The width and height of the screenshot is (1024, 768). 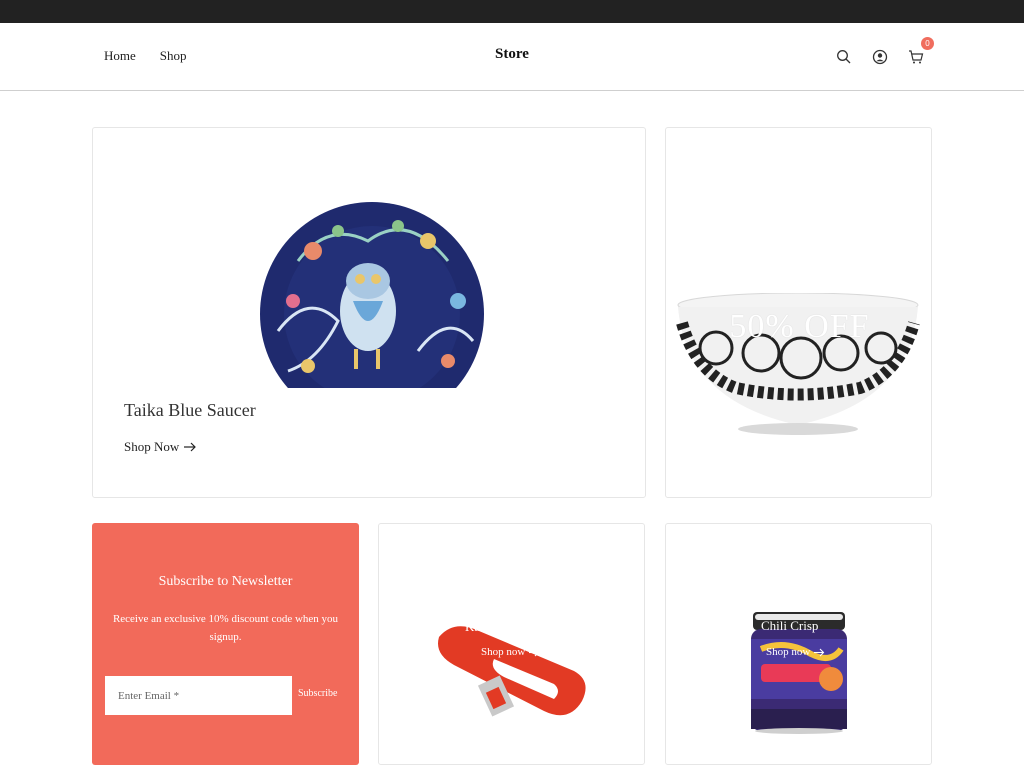 What do you see at coordinates (317, 693) in the screenshot?
I see `newsletter-subscribe-button: Subscribe` at bounding box center [317, 693].